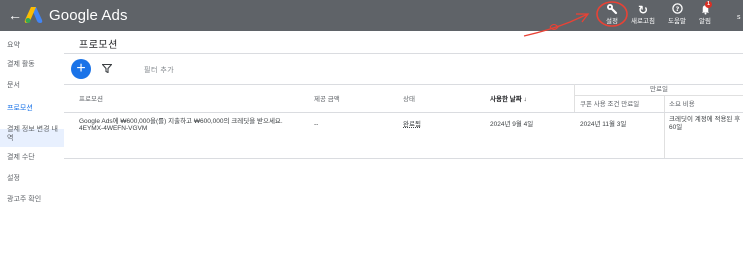  What do you see at coordinates (676, 127) in the screenshot?
I see `duration-value-line2: 60일` at bounding box center [676, 127].